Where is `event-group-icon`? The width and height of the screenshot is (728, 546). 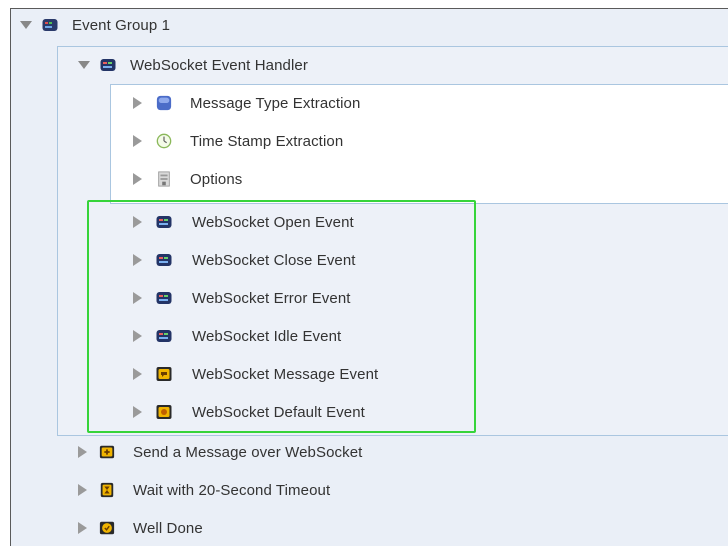
event-group-icon is located at coordinates (50, 25).